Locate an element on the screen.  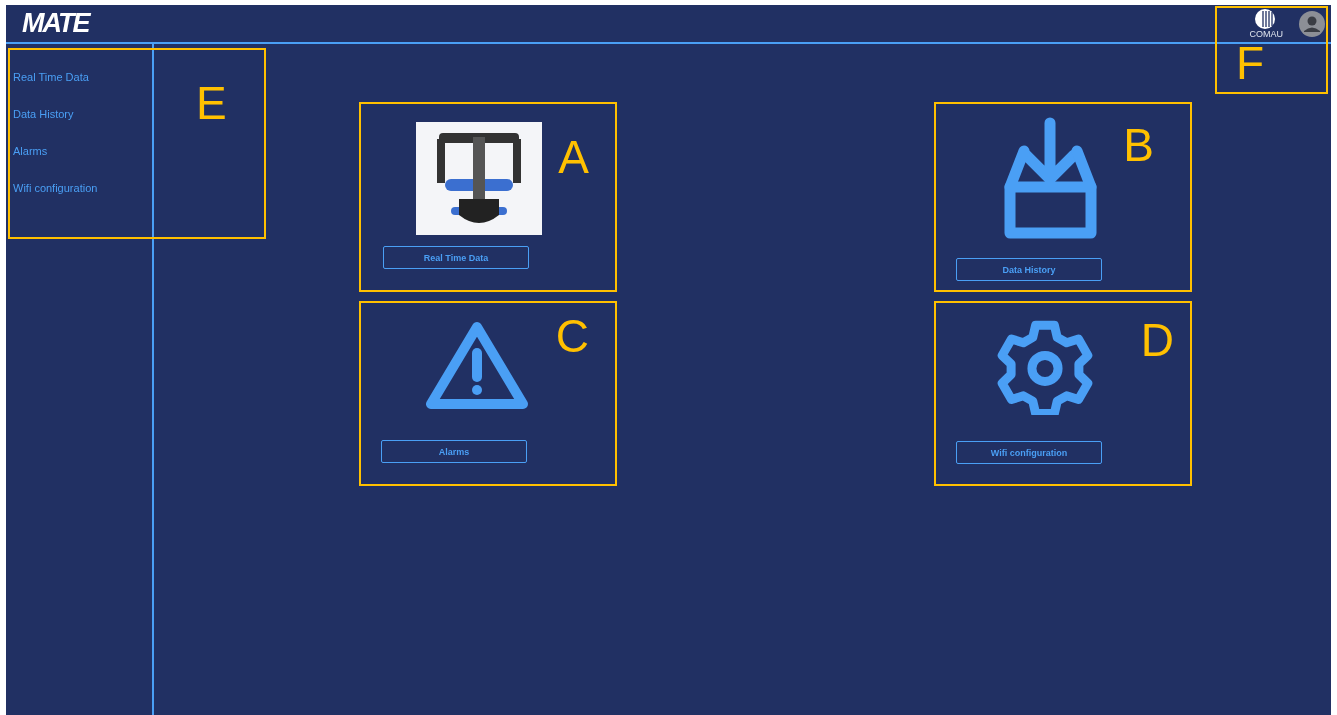
download-tray-icon is located at coordinates (1050, 177).